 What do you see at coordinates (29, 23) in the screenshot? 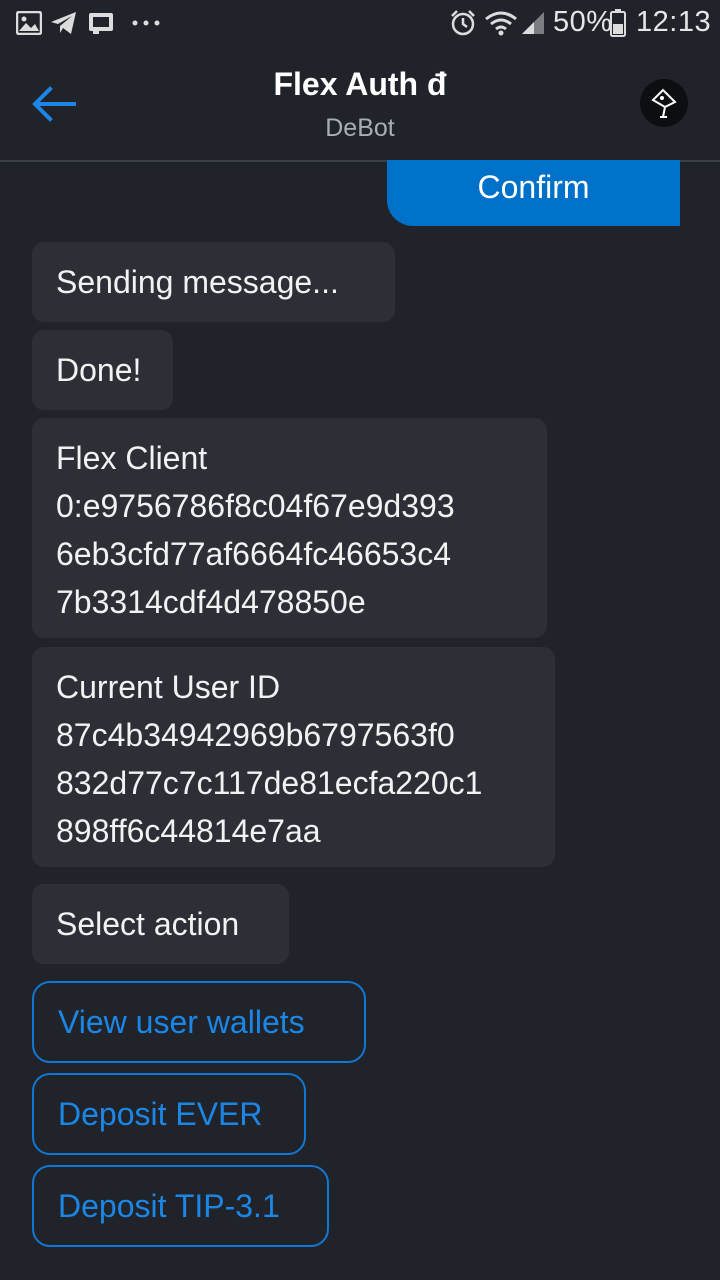
I see `image-icon` at bounding box center [29, 23].